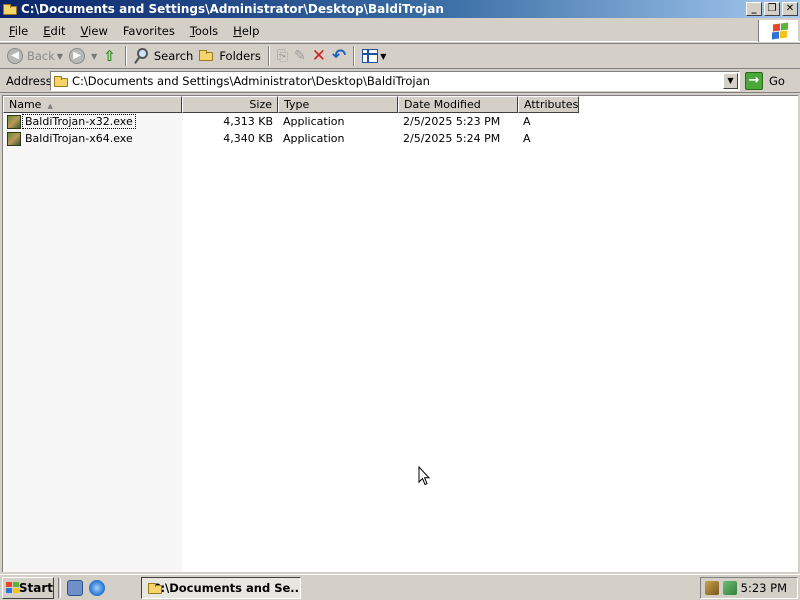 Image resolution: width=800 pixels, height=600 pixels. I want to click on undo-button: ↶, so click(339, 56).